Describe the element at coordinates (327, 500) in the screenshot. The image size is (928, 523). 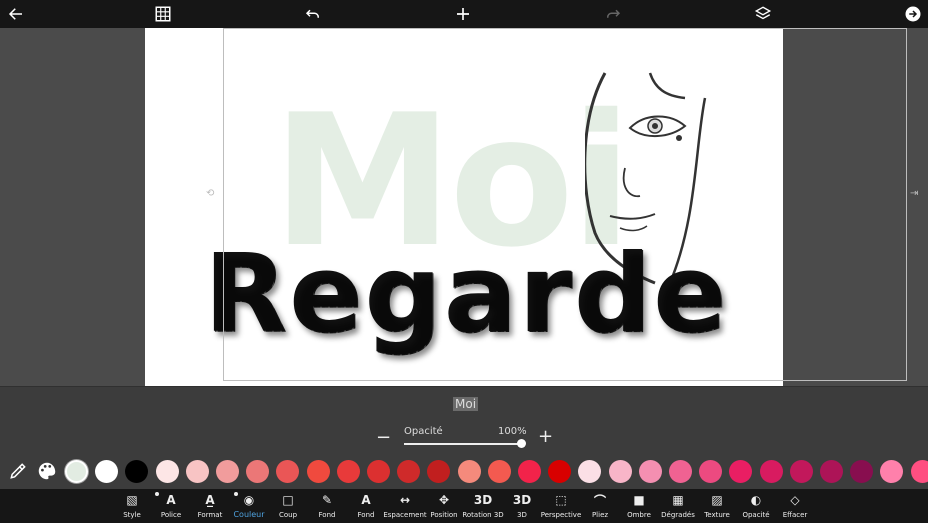
I see `tool-icon: ✎` at that location.